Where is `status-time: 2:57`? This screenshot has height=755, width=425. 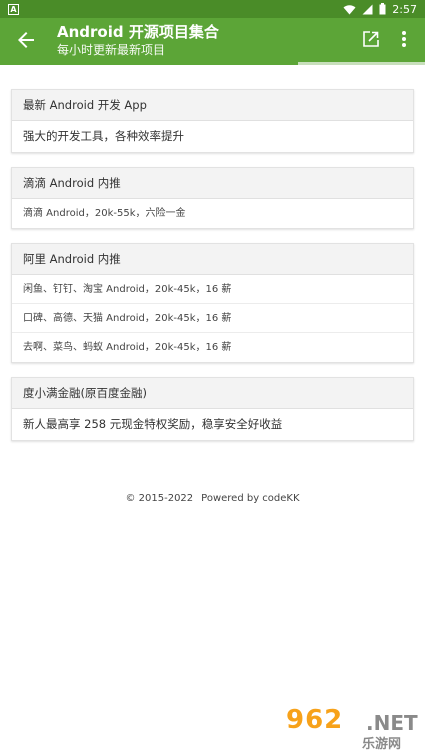 status-time: 2:57 is located at coordinates (404, 9).